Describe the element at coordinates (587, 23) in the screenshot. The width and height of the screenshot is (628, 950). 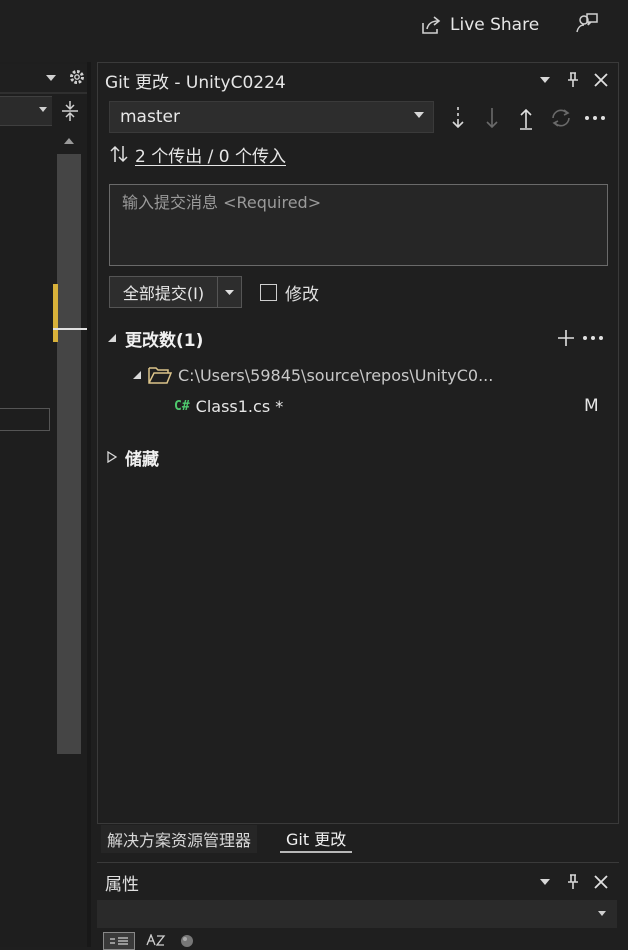
I see `feedback-icon` at that location.